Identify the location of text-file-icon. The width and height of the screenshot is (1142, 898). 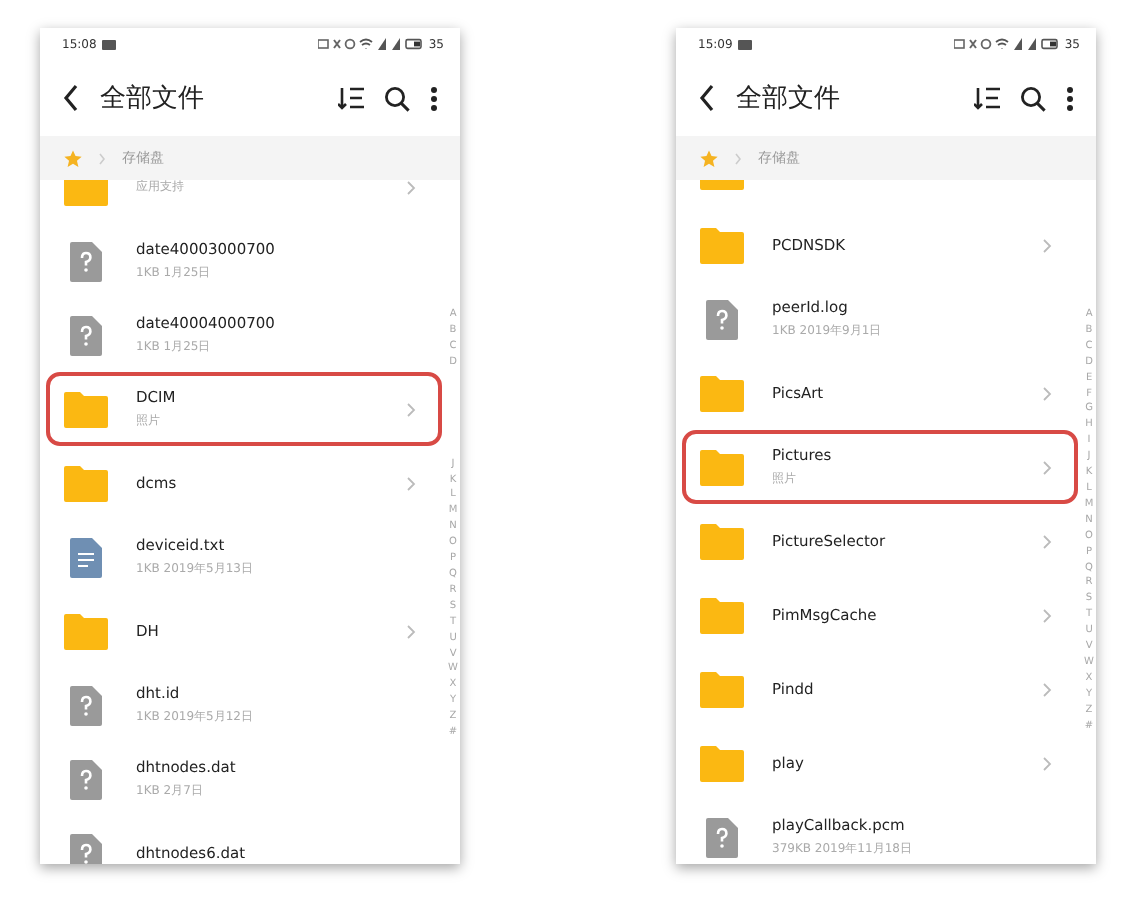
(86, 557).